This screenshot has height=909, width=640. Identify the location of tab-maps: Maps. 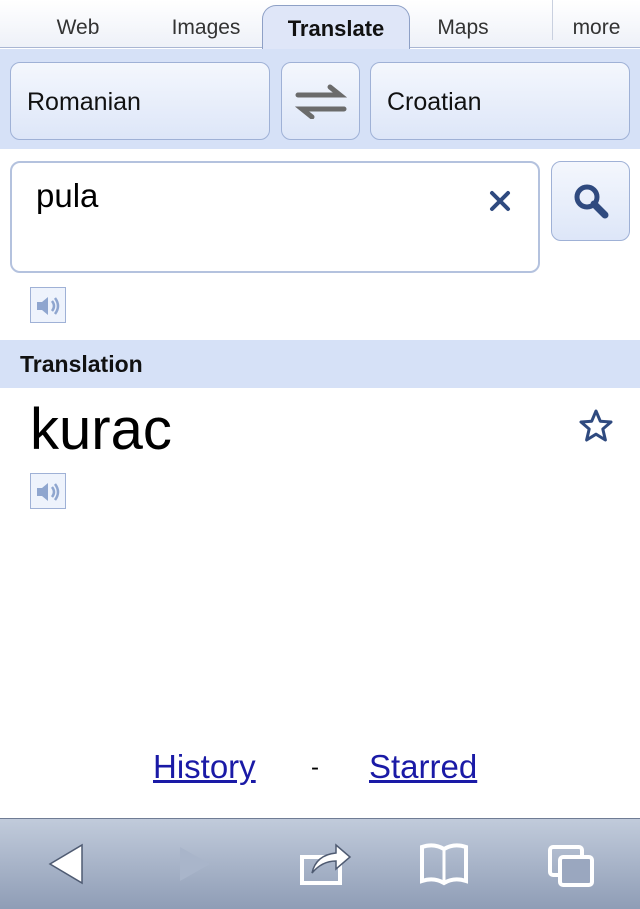
(463, 24).